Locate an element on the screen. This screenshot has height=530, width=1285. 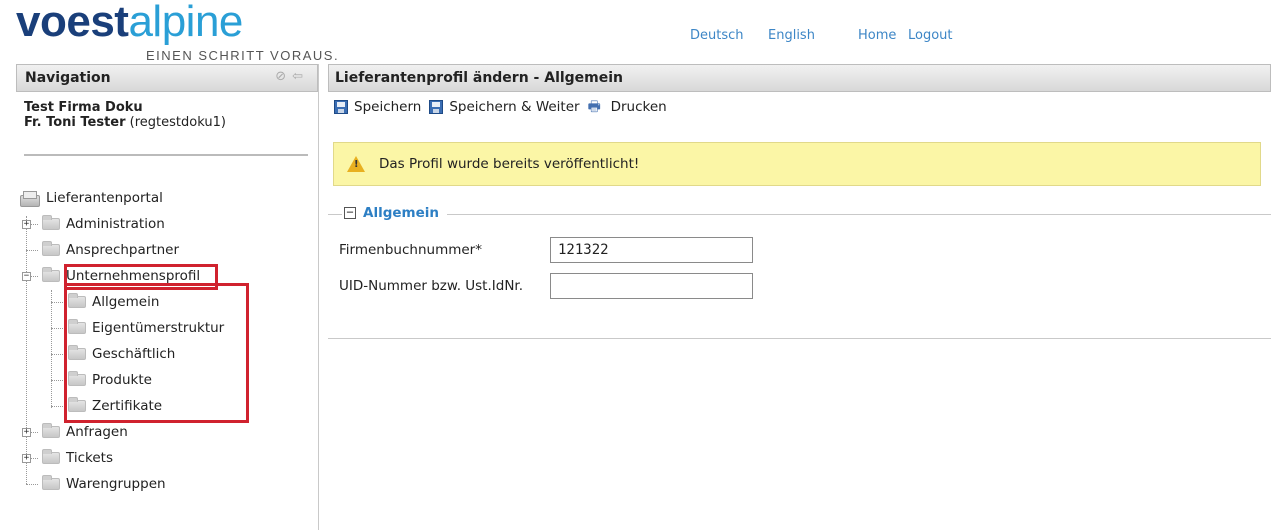
save-next-button: Speichern & Weiter is located at coordinates (504, 107).